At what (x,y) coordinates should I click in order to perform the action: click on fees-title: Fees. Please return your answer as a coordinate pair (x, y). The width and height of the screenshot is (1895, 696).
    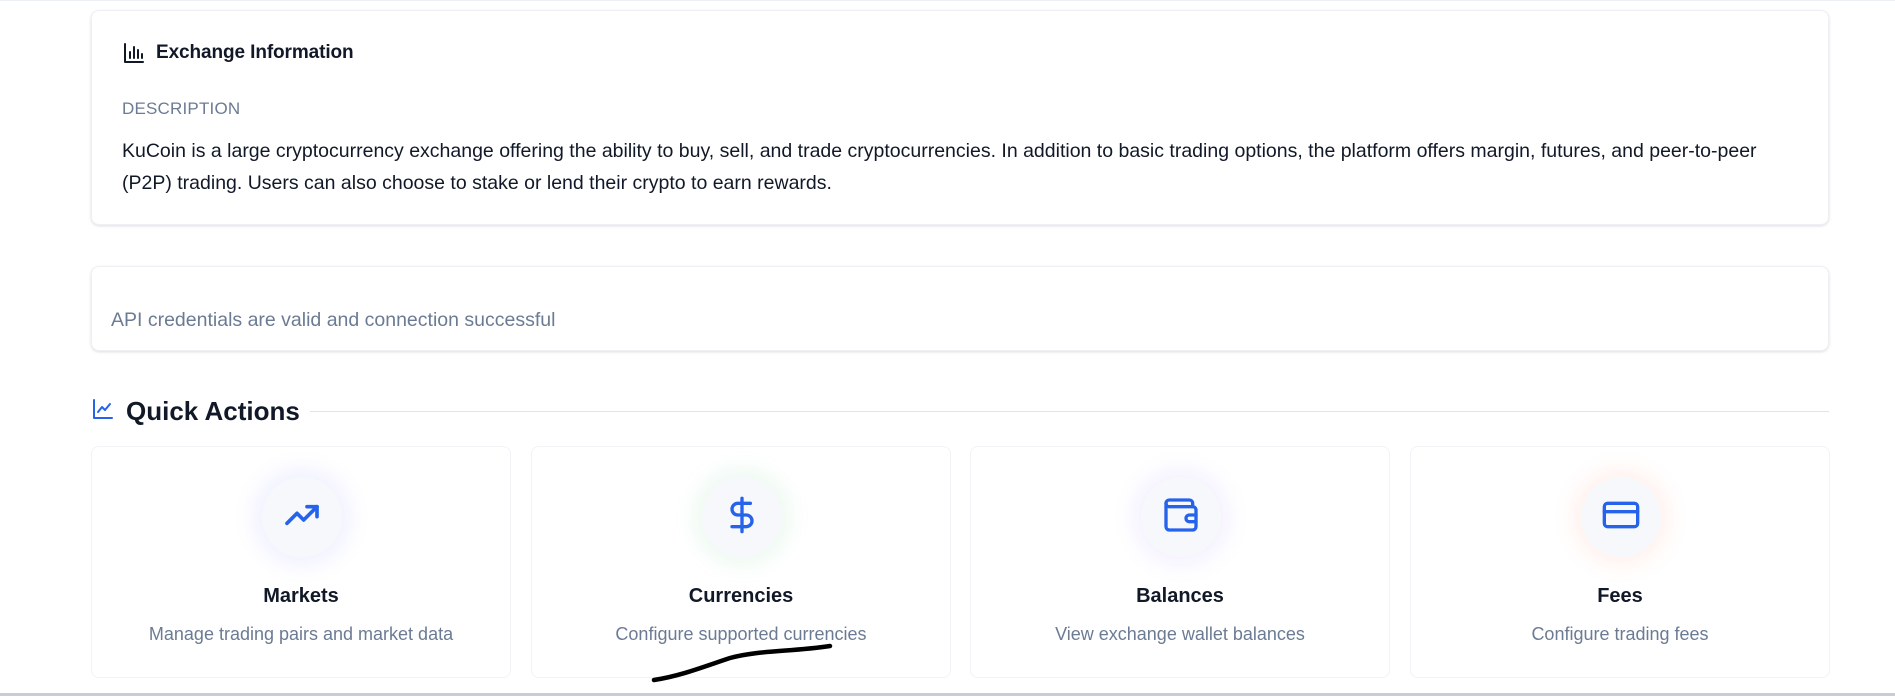
    Looking at the image, I should click on (1620, 596).